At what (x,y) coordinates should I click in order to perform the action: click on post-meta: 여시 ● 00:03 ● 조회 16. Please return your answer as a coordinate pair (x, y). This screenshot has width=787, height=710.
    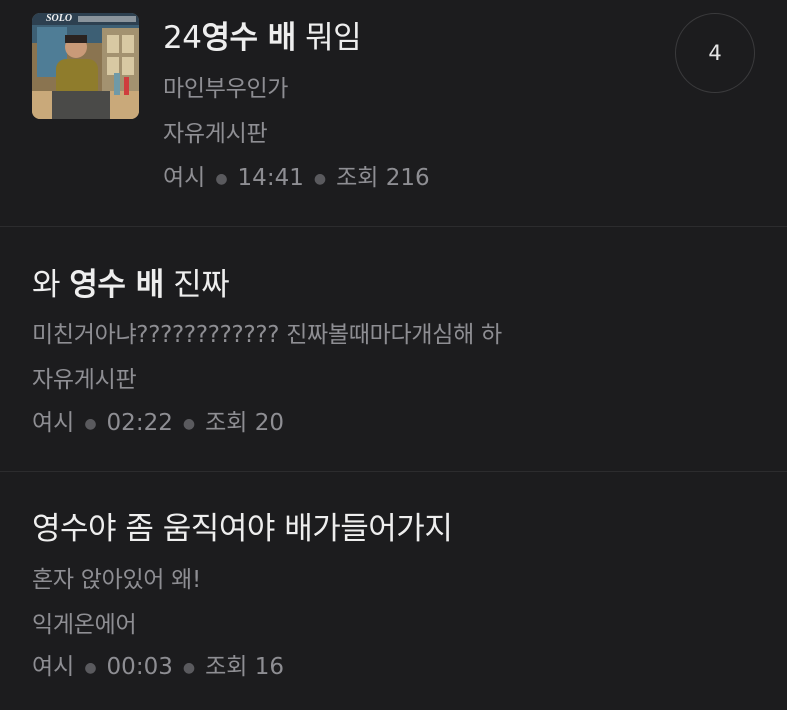
    Looking at the image, I should click on (158, 667).